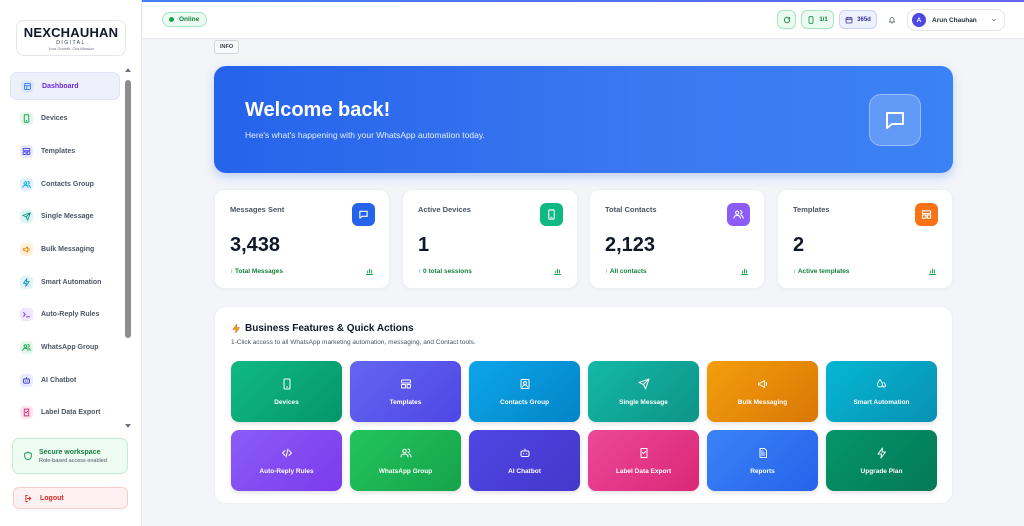  I want to click on bolt-icon, so click(26, 282).